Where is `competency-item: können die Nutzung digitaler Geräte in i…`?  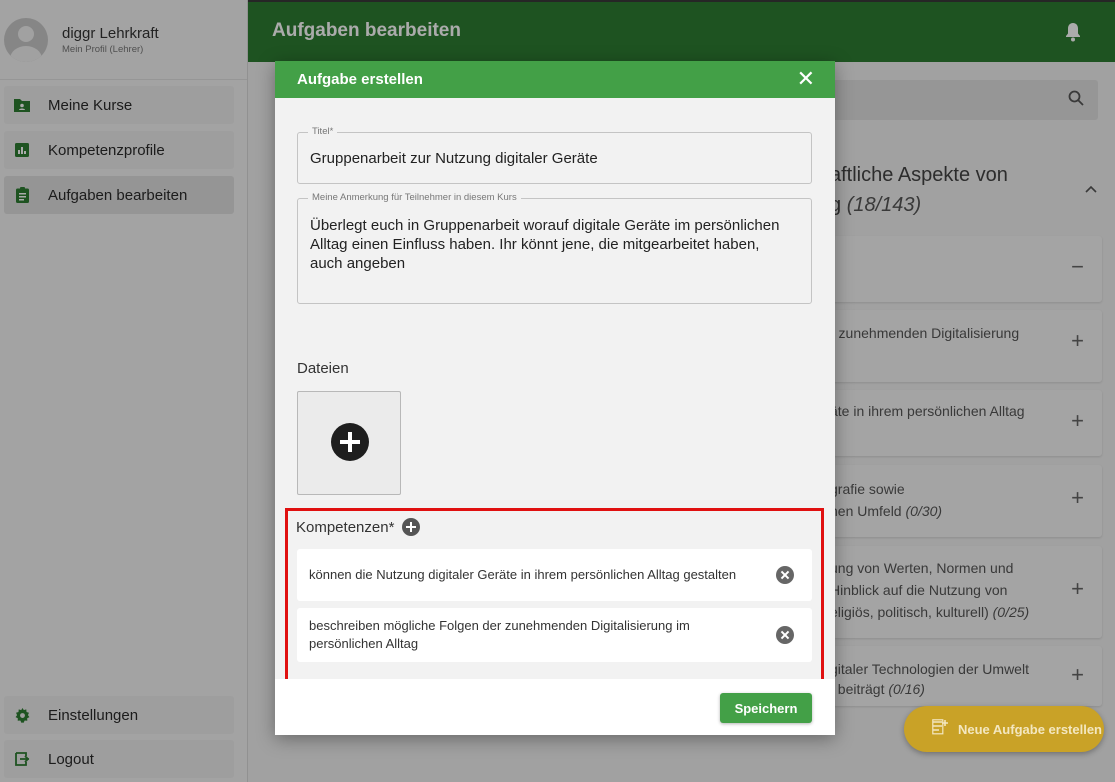
competency-item: können die Nutzung digitaler Geräte in i… is located at coordinates (554, 575).